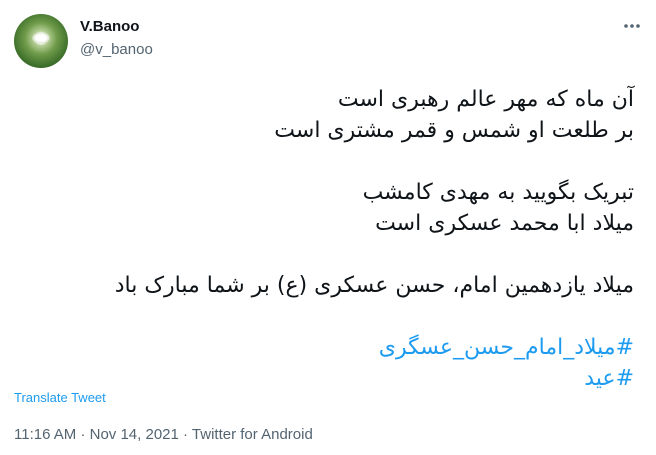 The image size is (656, 455). Describe the element at coordinates (109, 26) in the screenshot. I see `author-display-name: V.Banoo` at that location.